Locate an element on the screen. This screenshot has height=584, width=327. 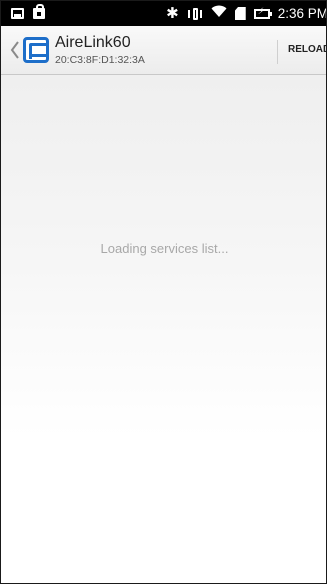
action-bar: AireLink60 20:C3:8F:D1:32:3A RELOAD is located at coordinates (163, 50).